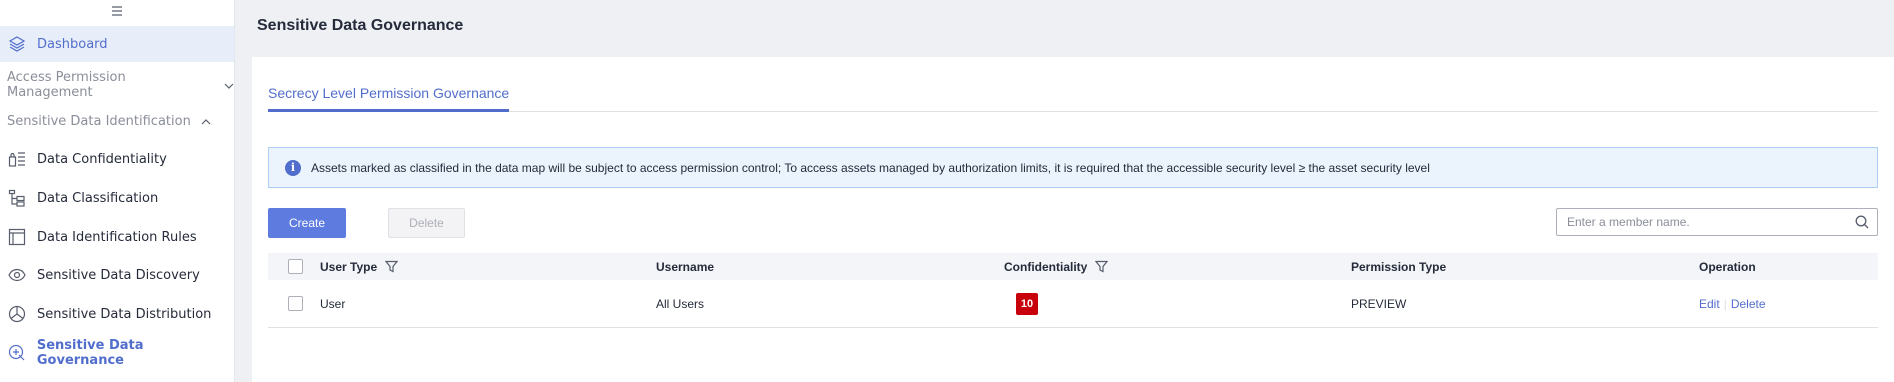  Describe the element at coordinates (1073, 304) in the screenshot. I see `table-row: User All Users 10 PREVIEW Edit | Delete` at that location.